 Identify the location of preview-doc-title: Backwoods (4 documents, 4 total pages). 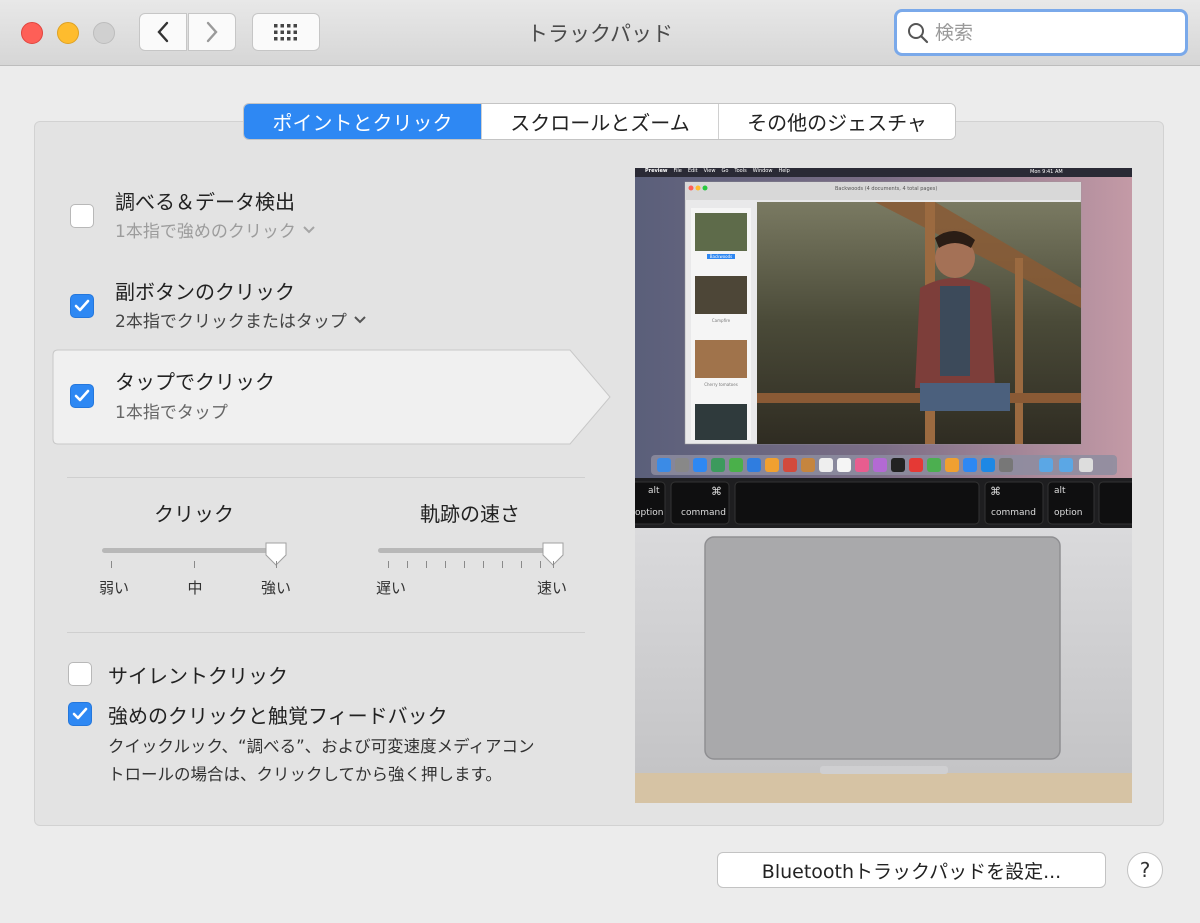
(886, 189).